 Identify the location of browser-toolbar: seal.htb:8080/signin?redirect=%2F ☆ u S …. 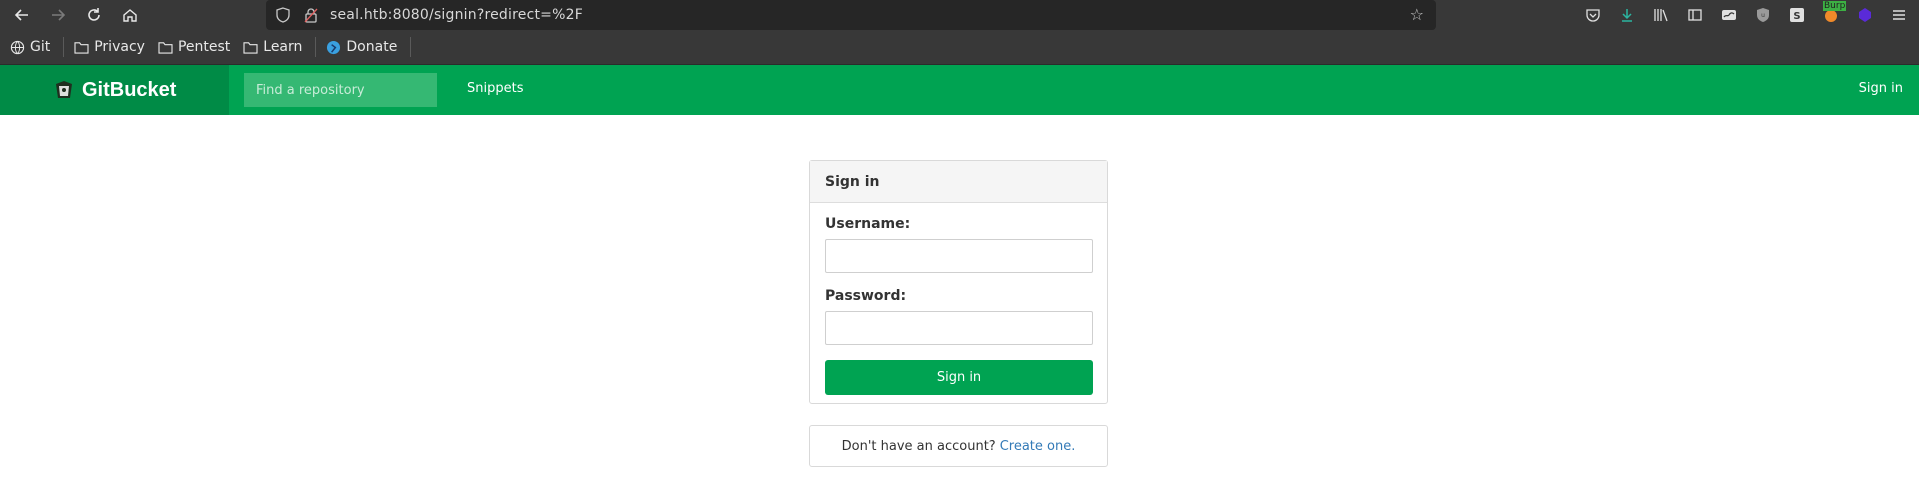
(959, 15).